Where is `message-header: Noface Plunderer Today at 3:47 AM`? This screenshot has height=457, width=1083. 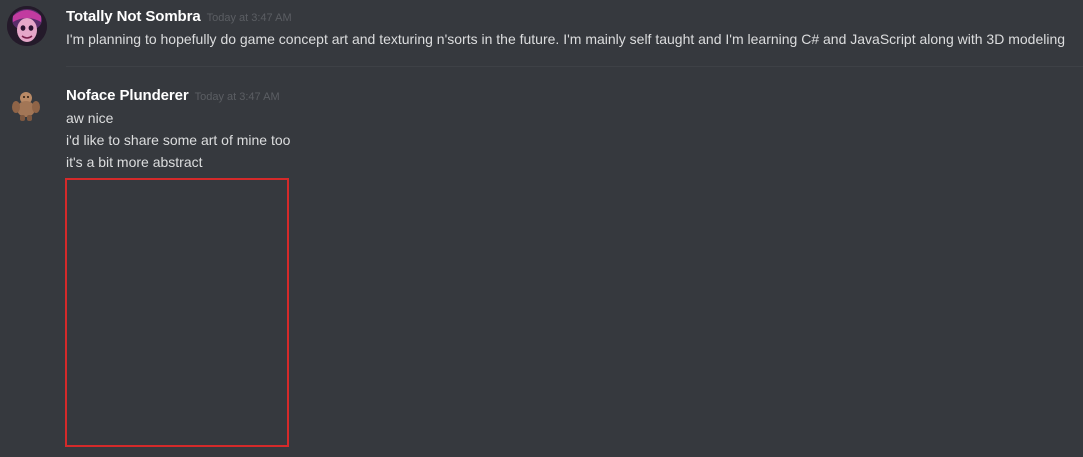 message-header: Noface Plunderer Today at 3:47 AM is located at coordinates (173, 96).